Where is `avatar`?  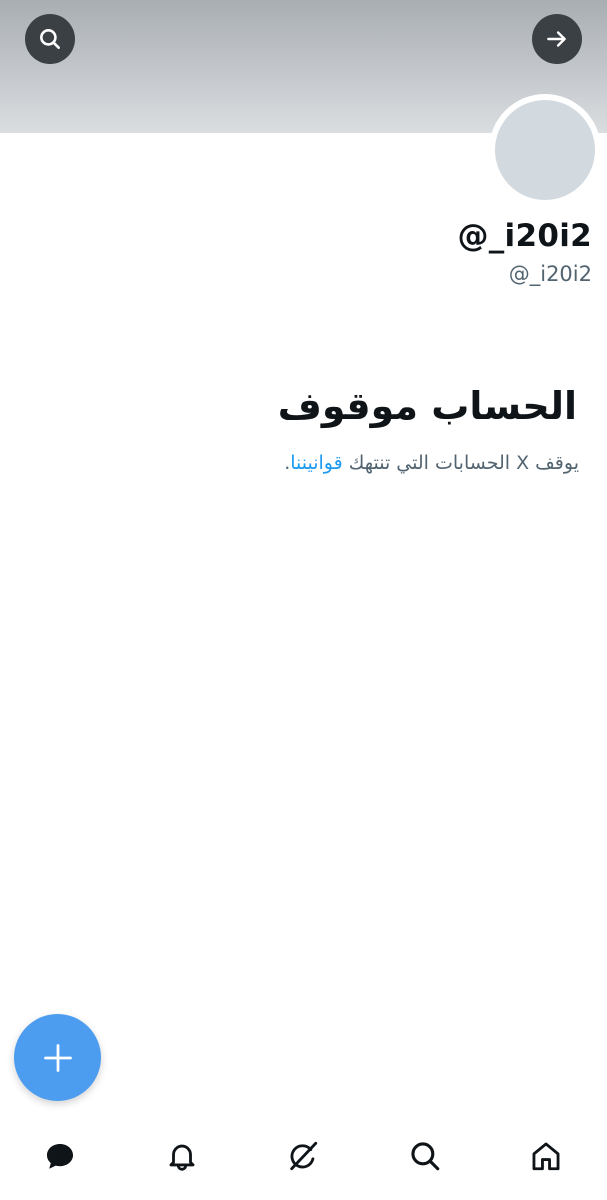 avatar is located at coordinates (545, 150).